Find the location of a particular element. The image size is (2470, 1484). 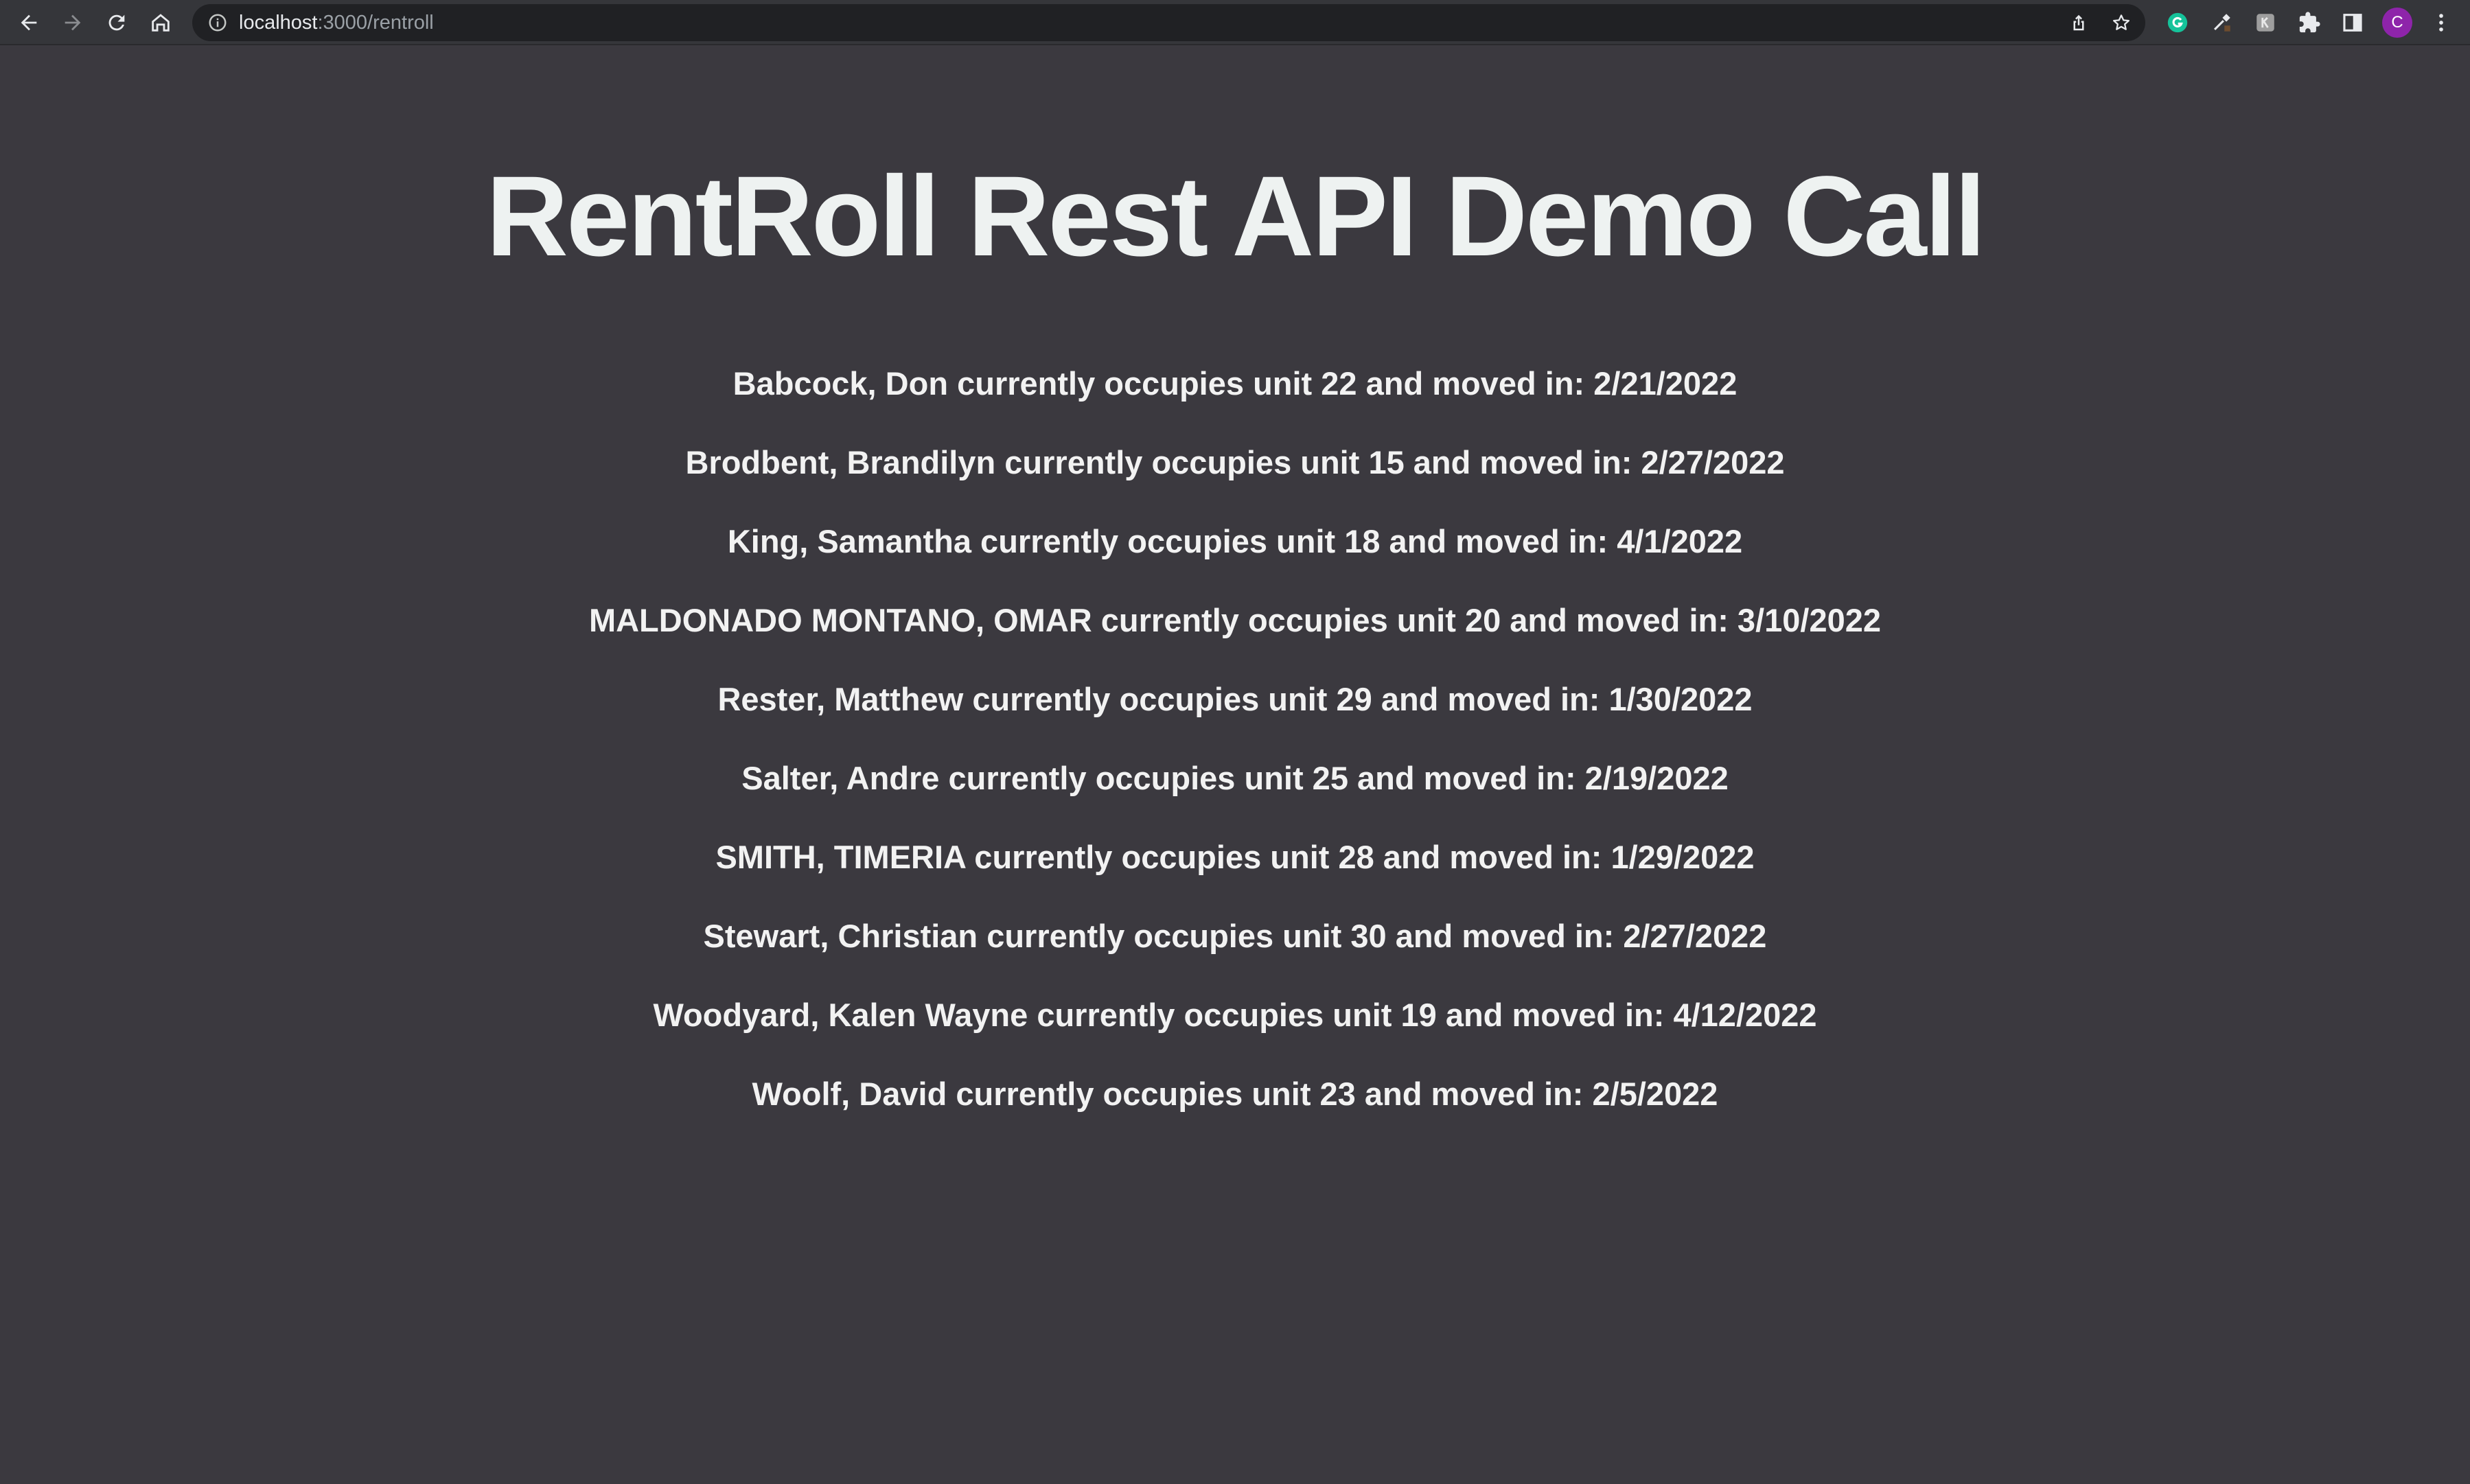

reload-button is located at coordinates (116, 22).